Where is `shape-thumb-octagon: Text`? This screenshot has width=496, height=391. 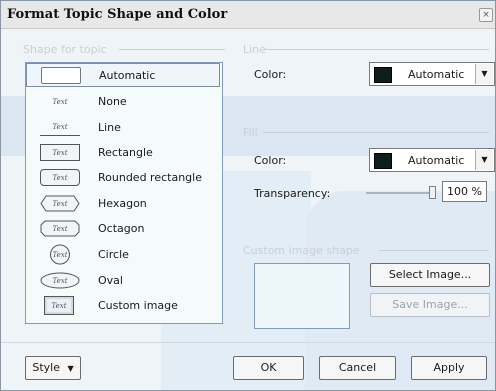 shape-thumb-octagon: Text is located at coordinates (60, 228).